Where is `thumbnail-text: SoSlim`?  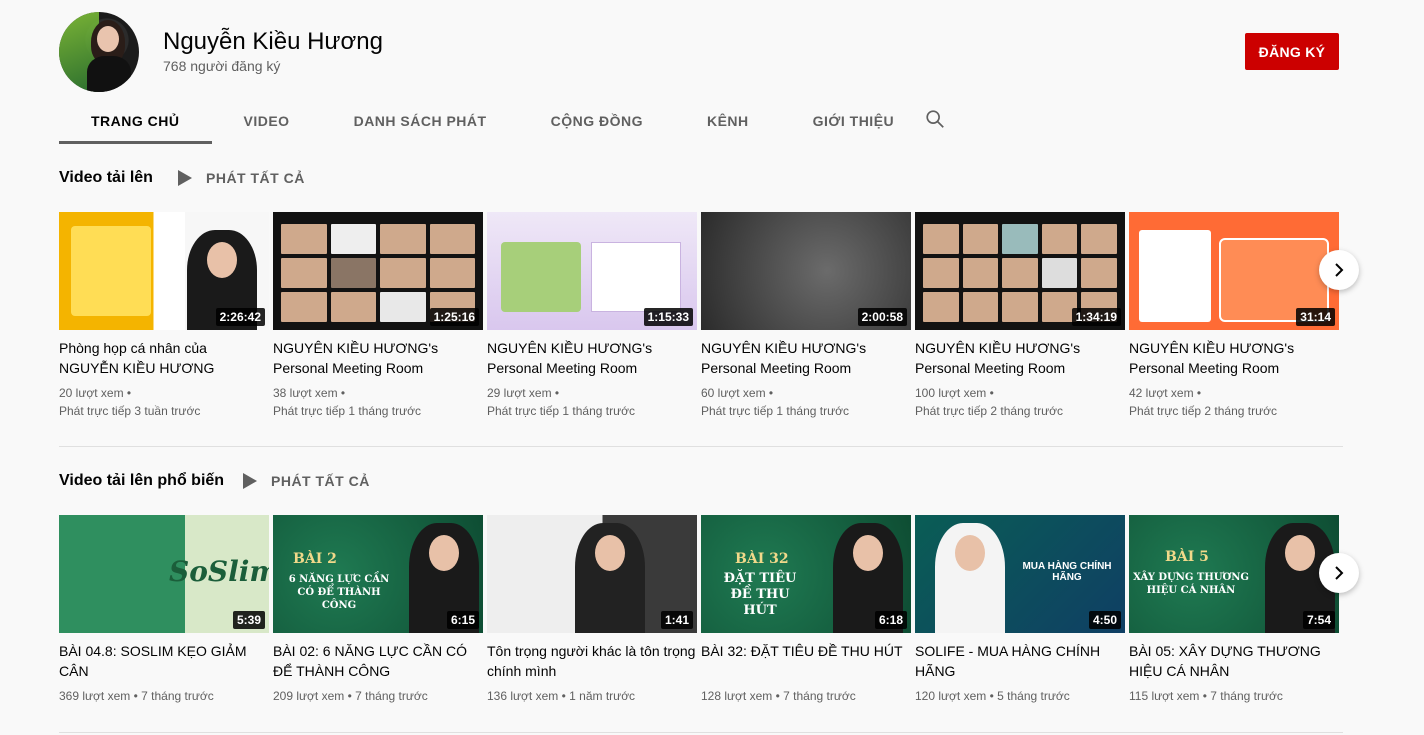
thumbnail-text: SoSlim is located at coordinates (219, 571).